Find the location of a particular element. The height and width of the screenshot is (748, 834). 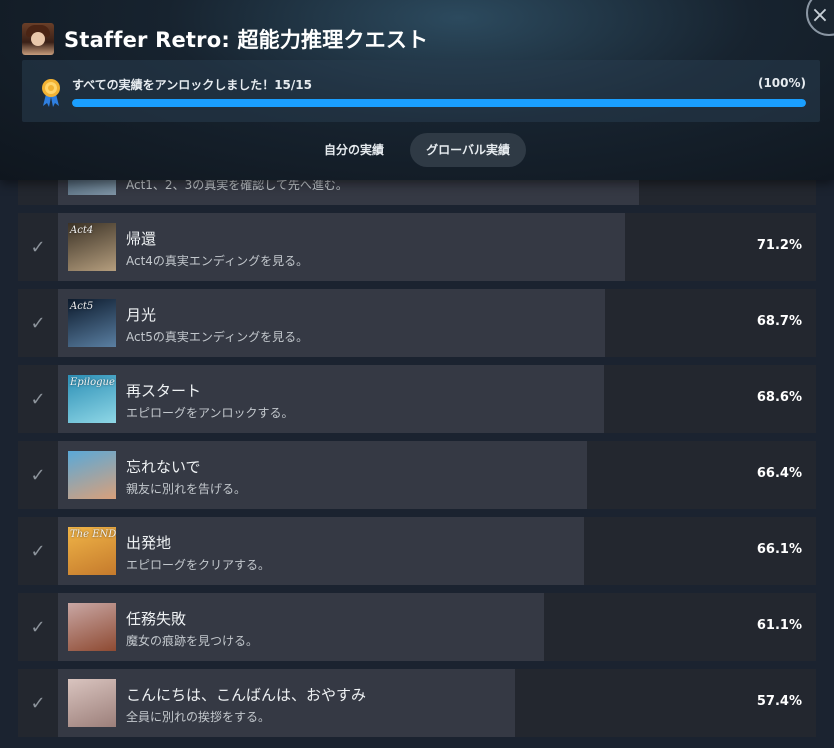

achievement-row: ✓ 忘れないで親友に別れを告げる。 66.4% is located at coordinates (417, 475).